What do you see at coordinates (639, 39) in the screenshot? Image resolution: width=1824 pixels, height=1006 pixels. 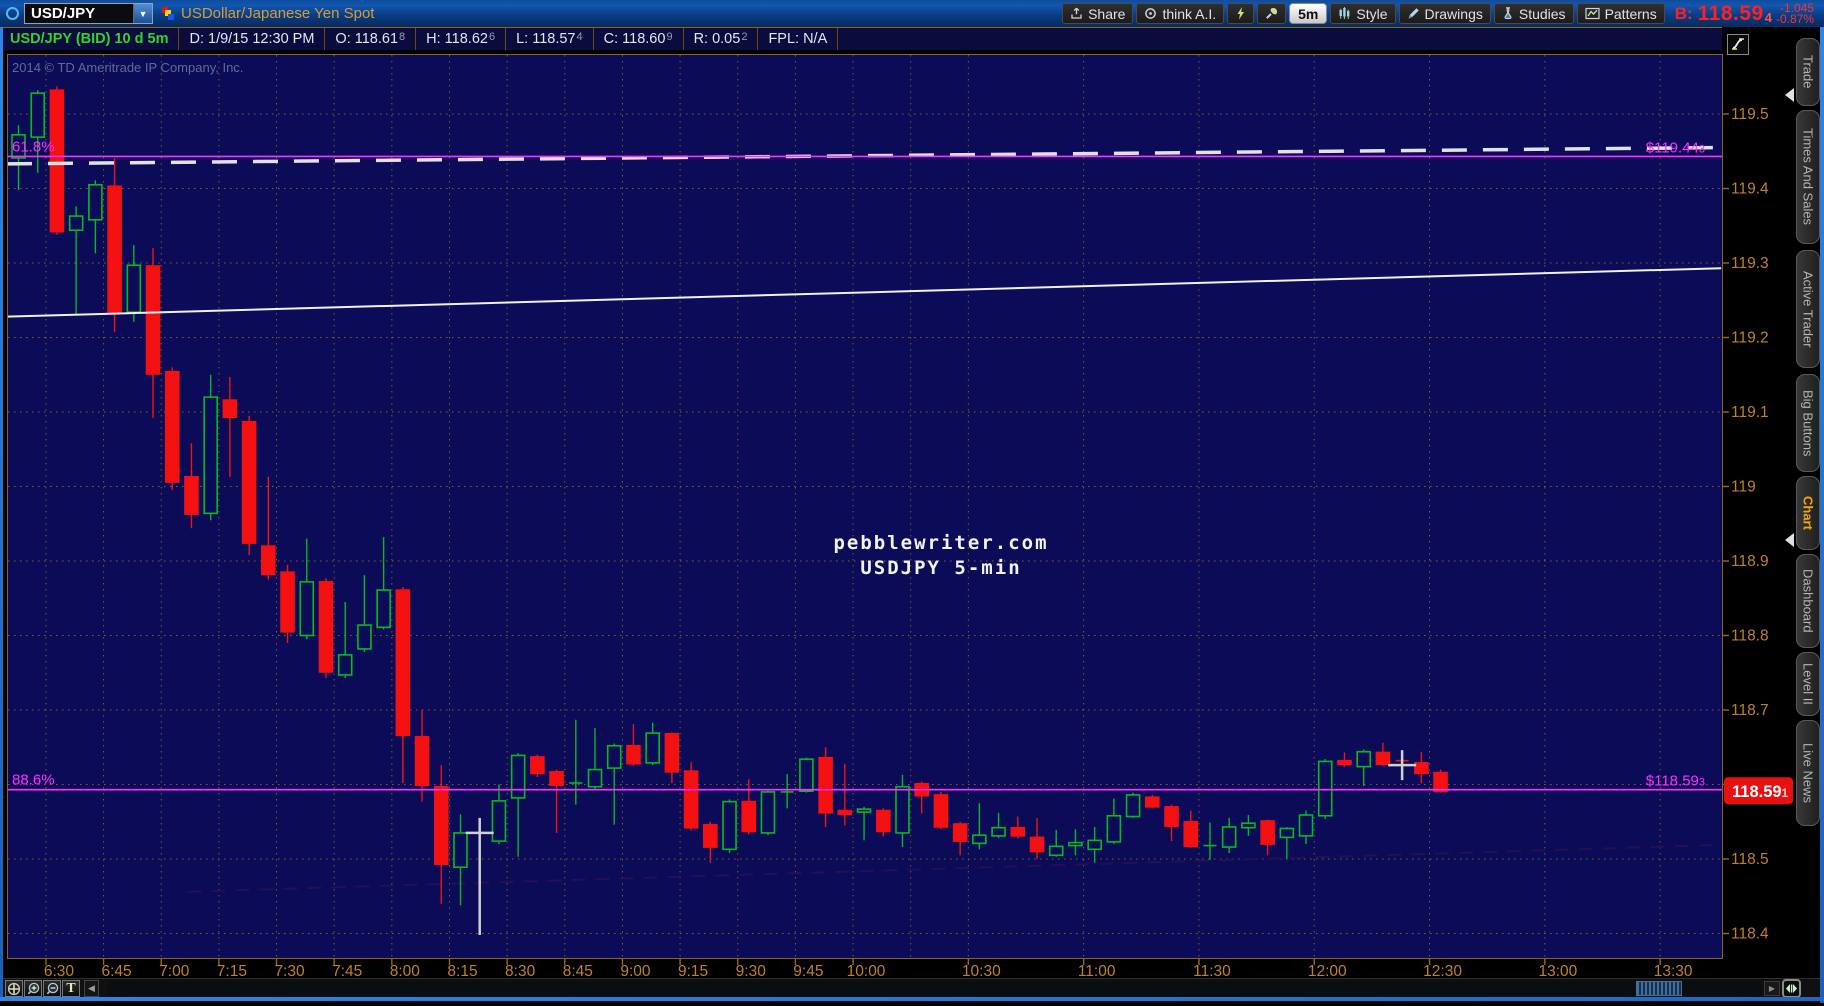 I see `ohlc-cell: C: 118.60 9` at bounding box center [639, 39].